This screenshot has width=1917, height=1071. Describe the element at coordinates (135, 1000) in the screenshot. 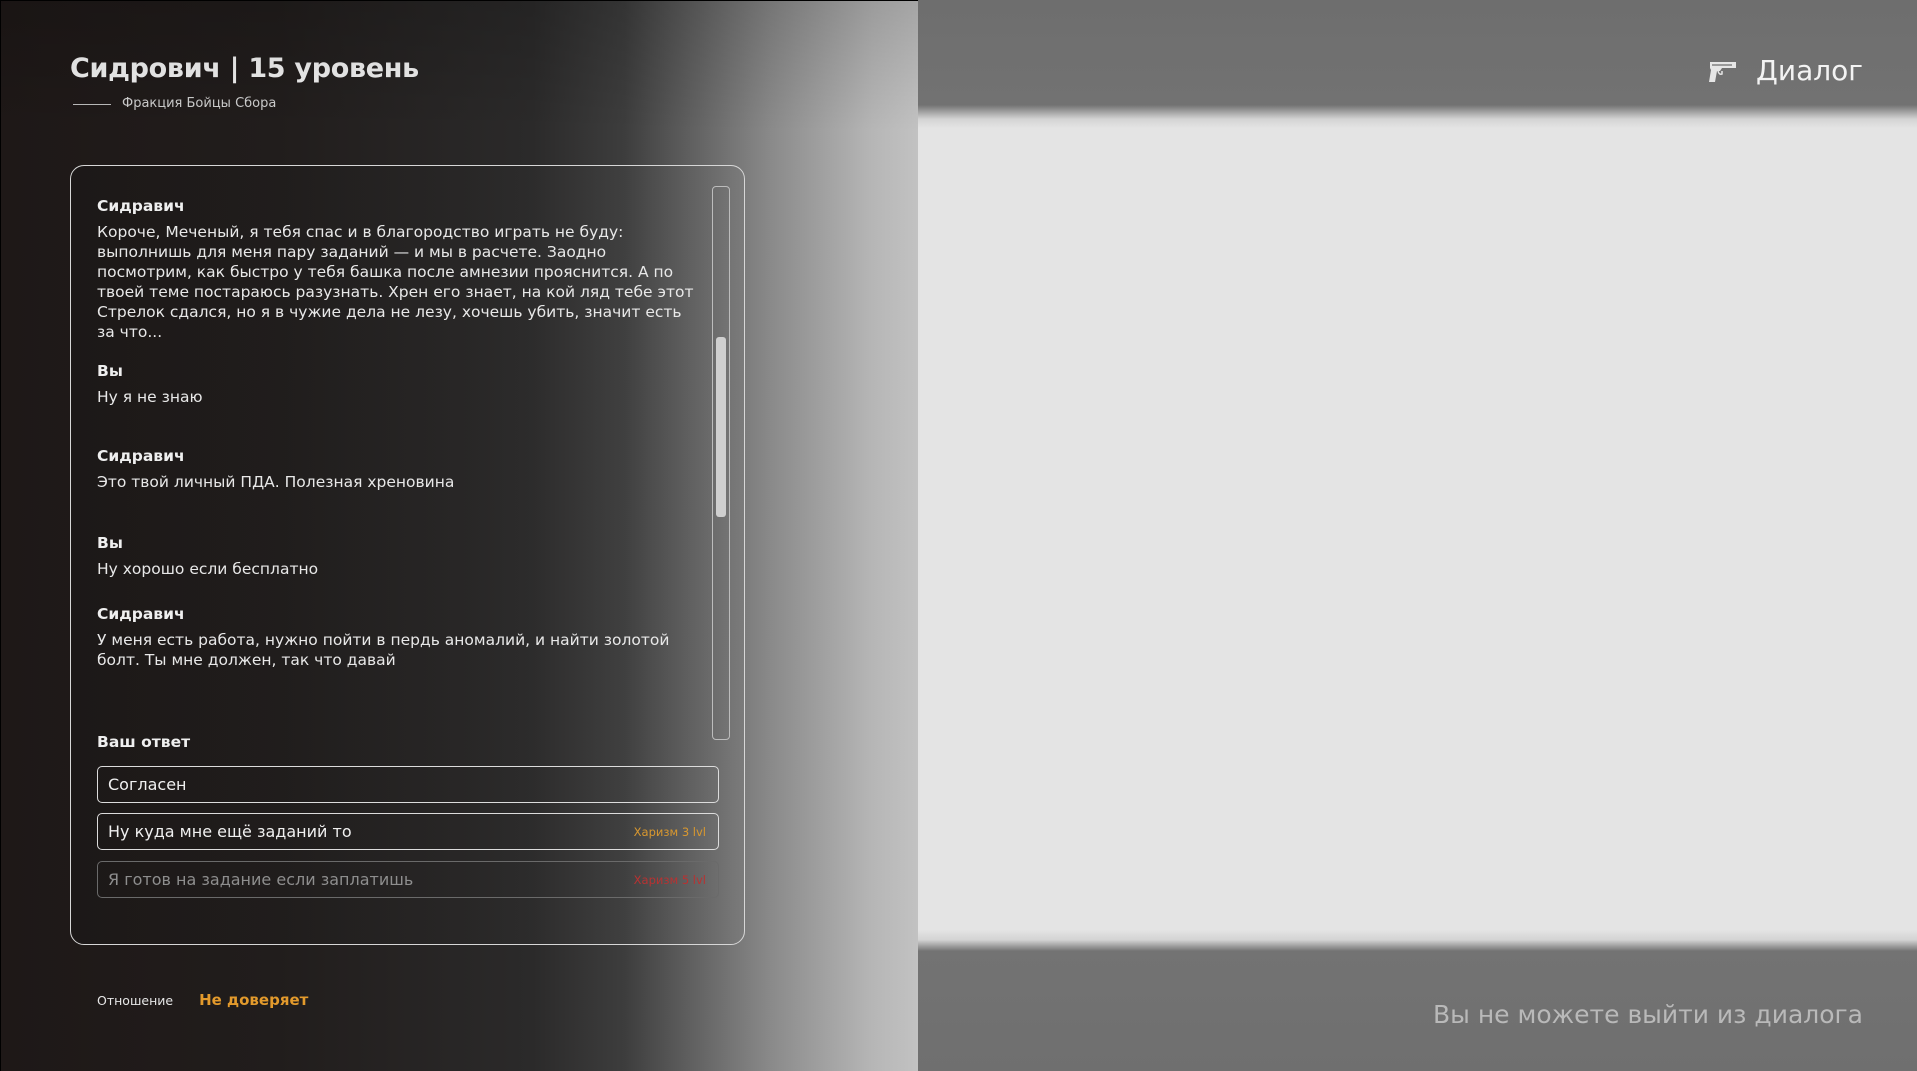

I see `relation-label: Отношение` at that location.